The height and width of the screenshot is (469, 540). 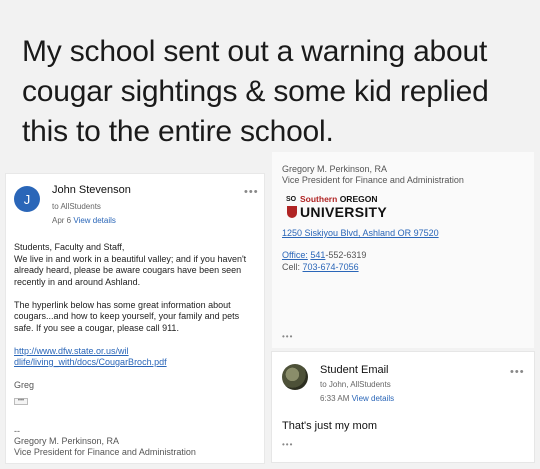 I want to click on cell-phone-link: 703-674-7056, so click(x=331, y=267).